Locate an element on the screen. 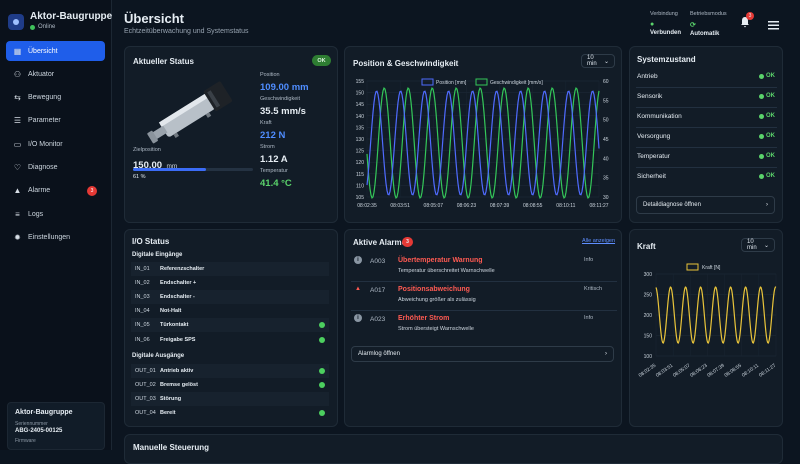 This screenshot has height=464, width=800. alarms-title: Aktive Alarme is located at coordinates (380, 242).